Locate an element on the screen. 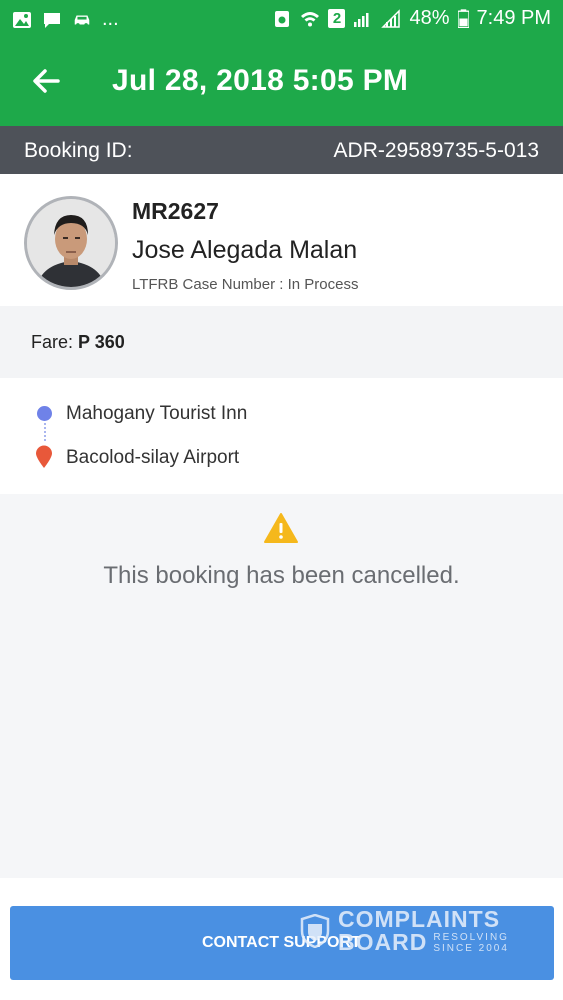 This screenshot has width=563, height=1000. complaints-board-watermark: COMPLAINTS BOARD RESOLVING SINCE 2004 is located at coordinates (404, 931).